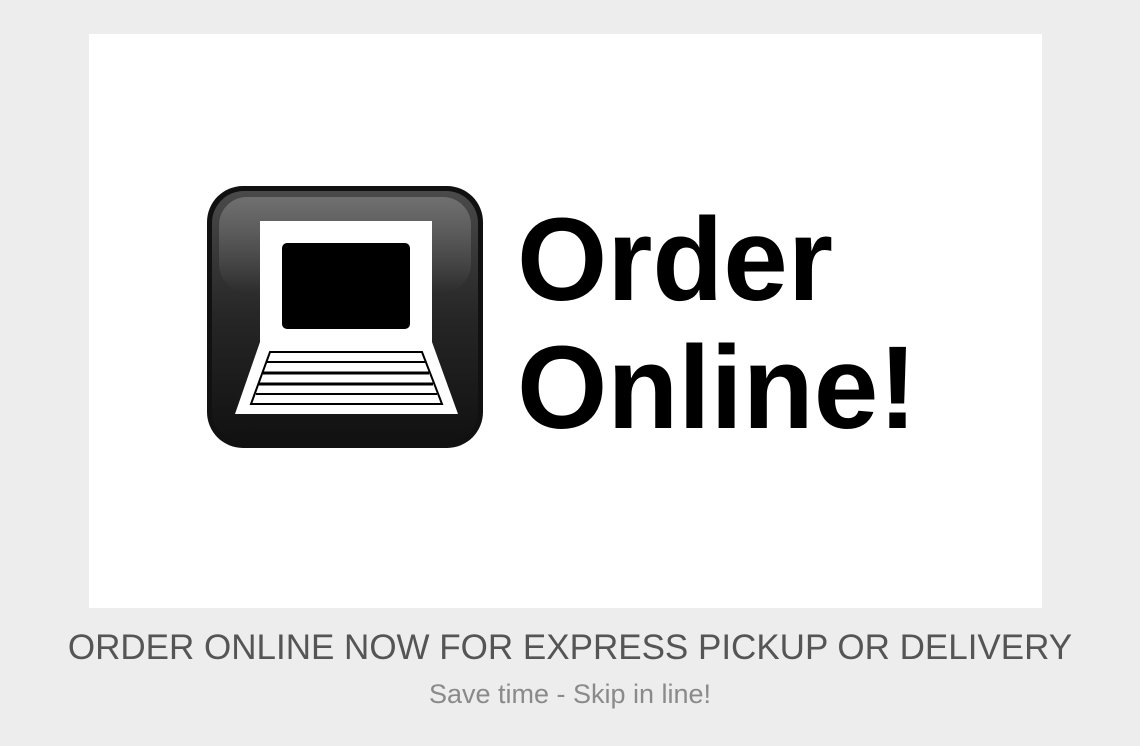 The width and height of the screenshot is (1140, 746). What do you see at coordinates (675, 260) in the screenshot?
I see `logo-text-order: Order` at bounding box center [675, 260].